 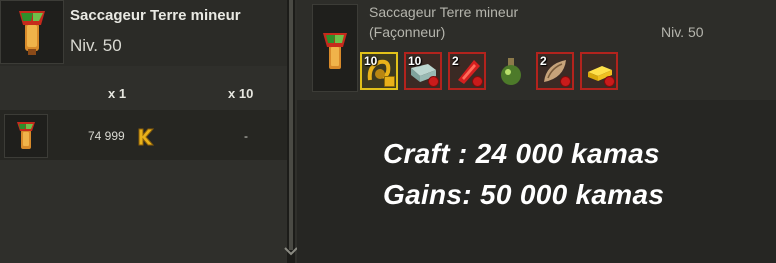 I want to click on kama-icon, so click(x=146, y=137).